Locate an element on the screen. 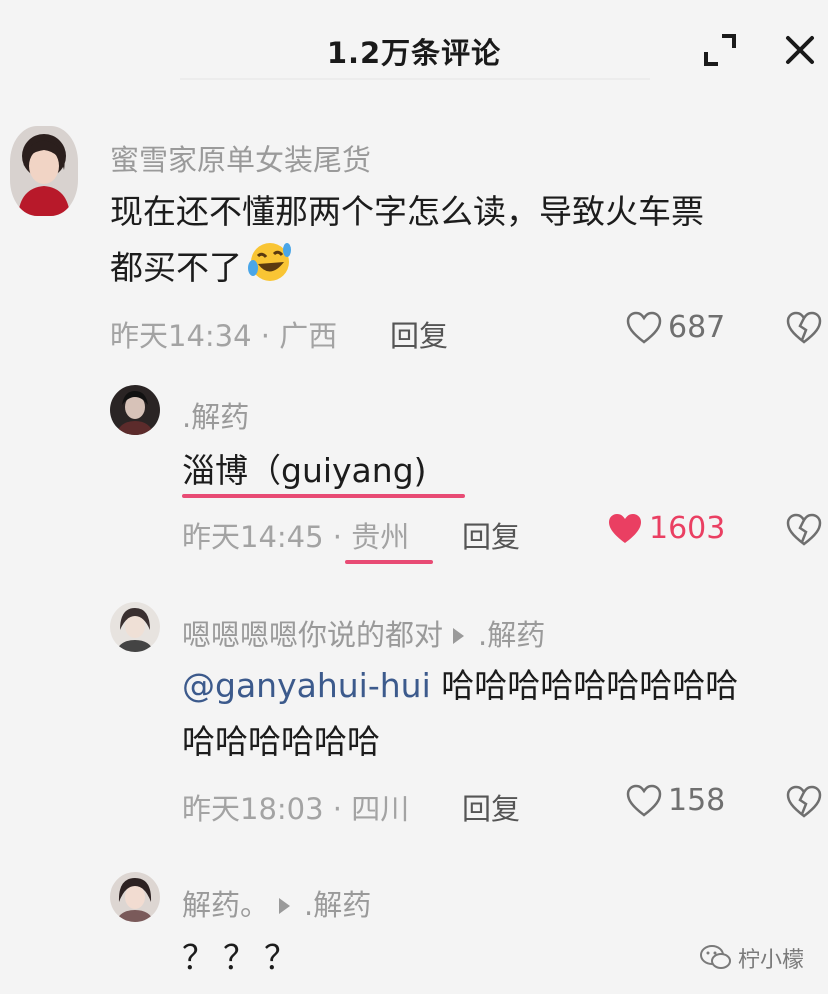  close-icon is located at coordinates (800, 50).